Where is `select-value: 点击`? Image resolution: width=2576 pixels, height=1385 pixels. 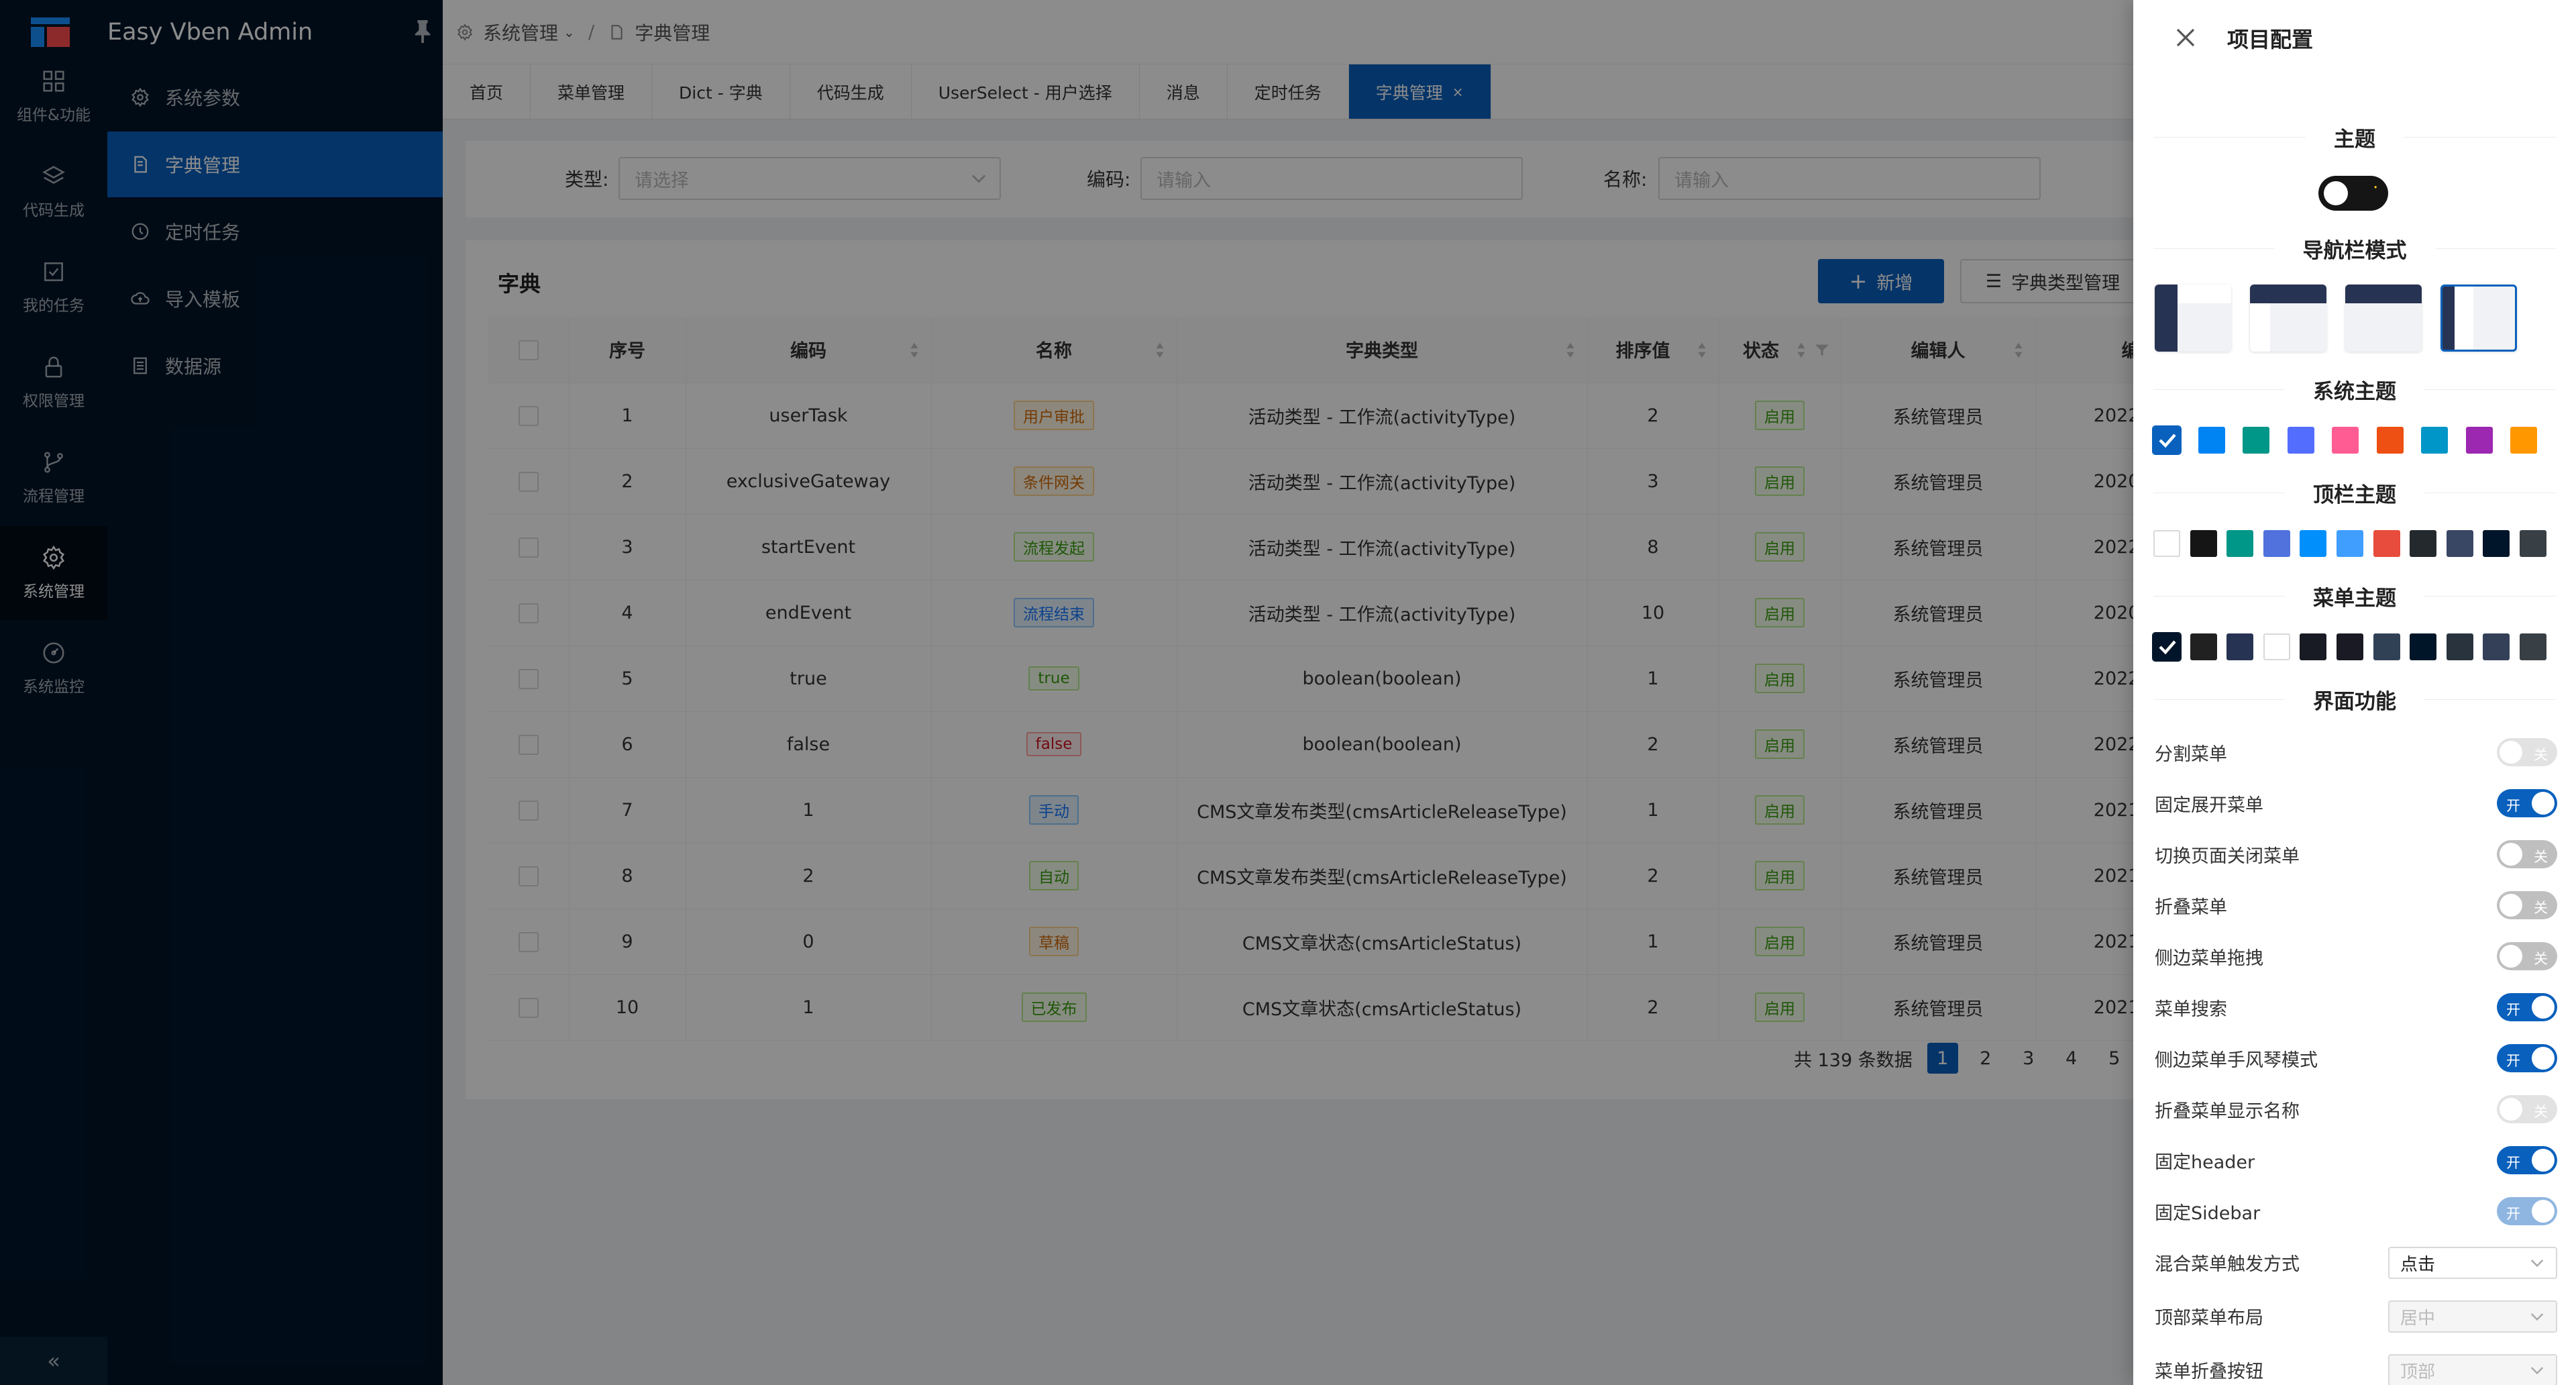 select-value: 点击 is located at coordinates (2418, 1264).